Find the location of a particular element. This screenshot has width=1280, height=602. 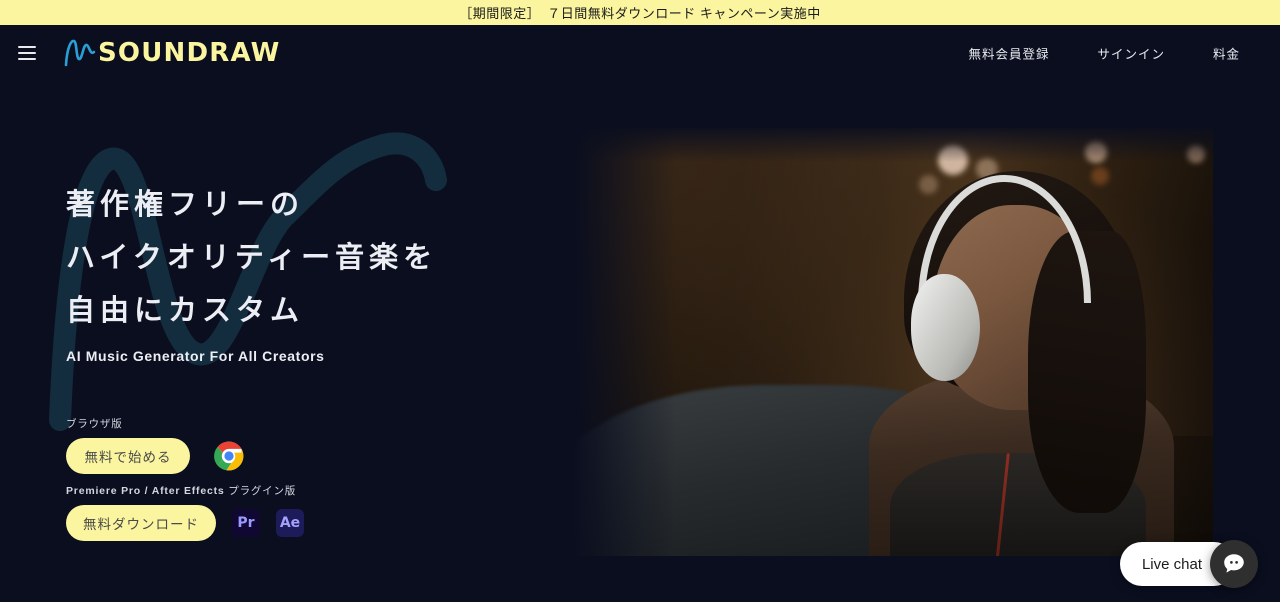

hero-title-line-2: ハイクオリティー音楽を is located at coordinates (252, 256).